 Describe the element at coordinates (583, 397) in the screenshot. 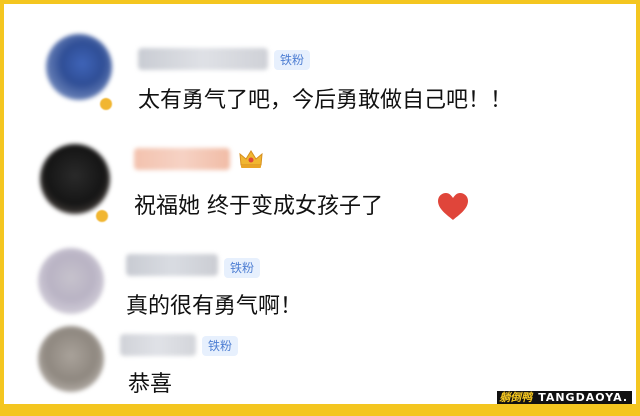

I see `watermark-site: TANGDAOYA.` at that location.